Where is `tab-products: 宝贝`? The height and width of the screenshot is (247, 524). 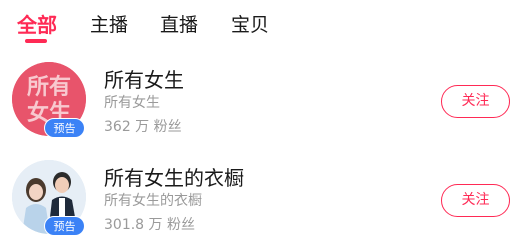 tab-products: 宝贝 is located at coordinates (250, 23).